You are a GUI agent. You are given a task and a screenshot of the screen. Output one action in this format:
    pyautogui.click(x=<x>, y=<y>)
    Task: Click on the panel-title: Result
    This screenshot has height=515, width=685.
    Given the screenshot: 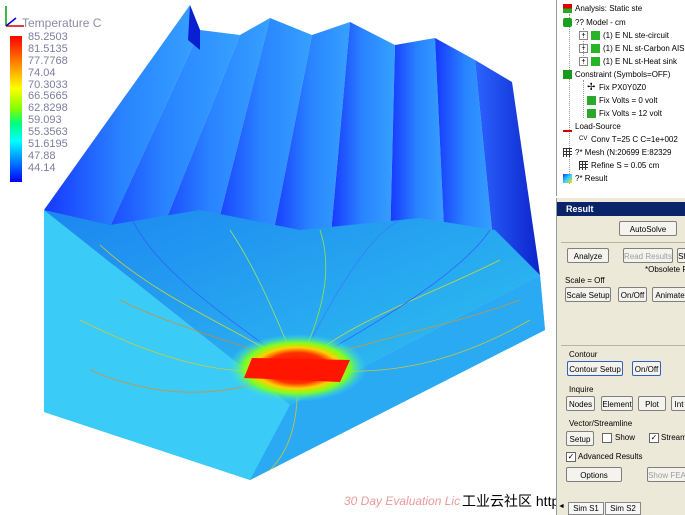 What is the action you would take?
    pyautogui.click(x=621, y=209)
    